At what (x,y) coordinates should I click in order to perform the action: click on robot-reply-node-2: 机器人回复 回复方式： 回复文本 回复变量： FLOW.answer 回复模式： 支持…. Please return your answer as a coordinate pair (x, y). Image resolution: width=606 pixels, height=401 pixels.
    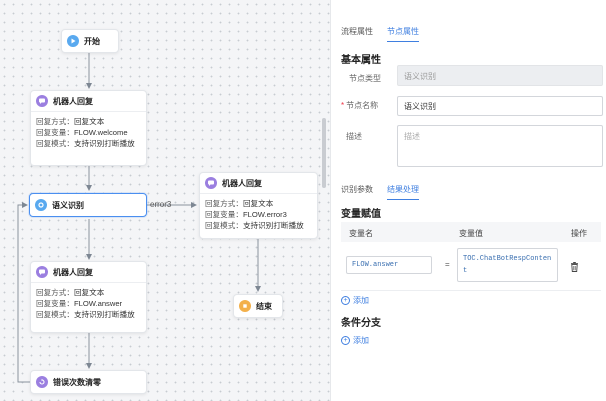
    Looking at the image, I should click on (88, 297).